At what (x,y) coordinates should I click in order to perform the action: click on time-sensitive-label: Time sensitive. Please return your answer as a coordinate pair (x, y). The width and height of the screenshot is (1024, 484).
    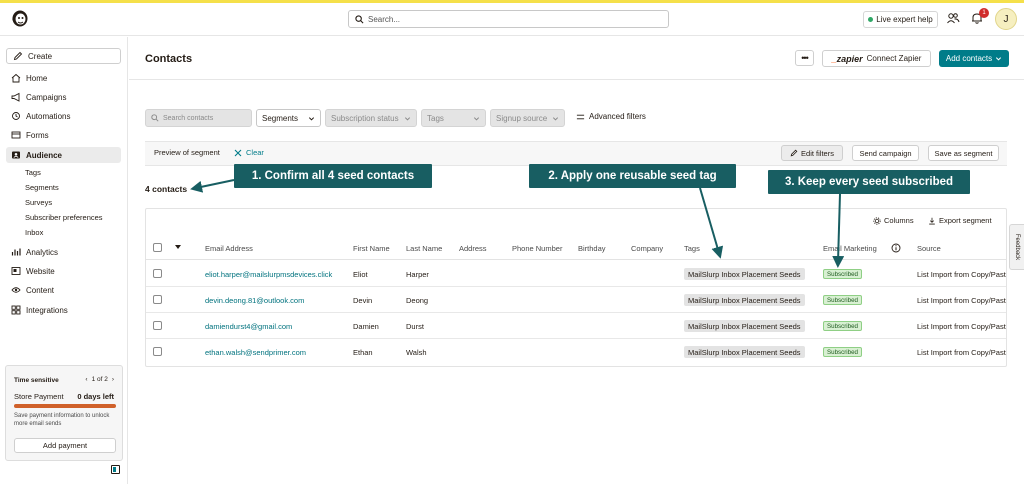
    Looking at the image, I should click on (36, 380).